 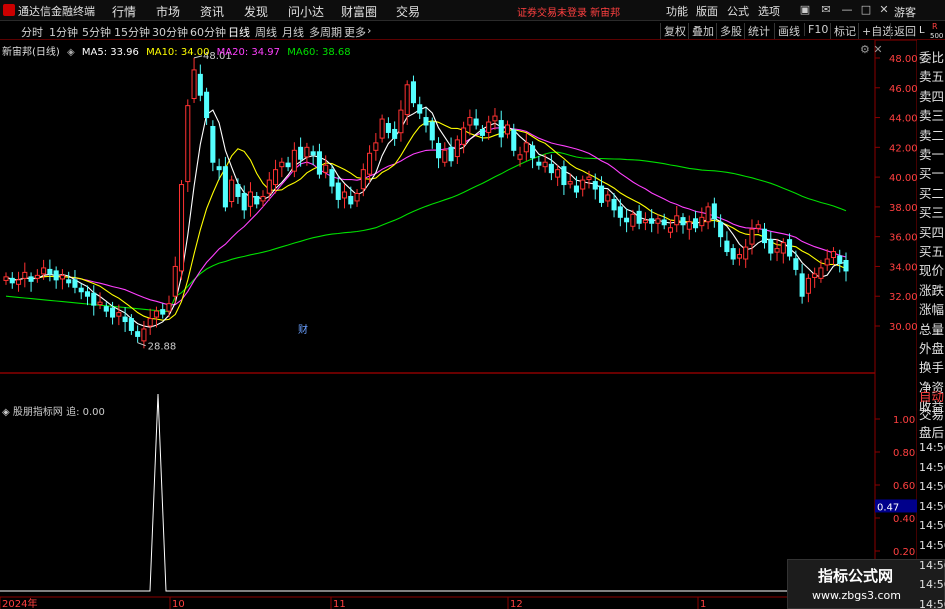 I want to click on formula-button: 公式, so click(x=738, y=11).